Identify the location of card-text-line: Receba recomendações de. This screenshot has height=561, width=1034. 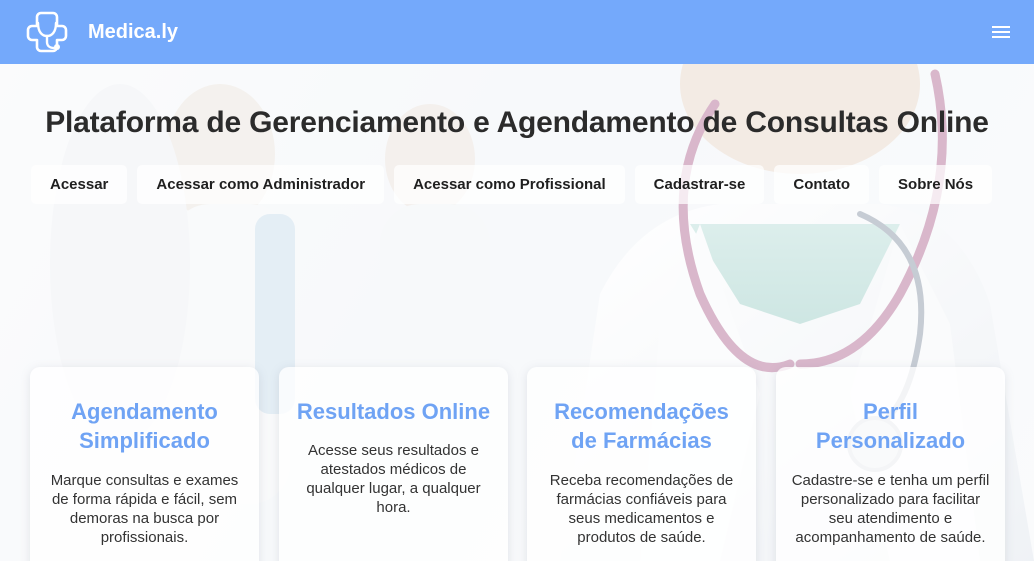
(641, 480).